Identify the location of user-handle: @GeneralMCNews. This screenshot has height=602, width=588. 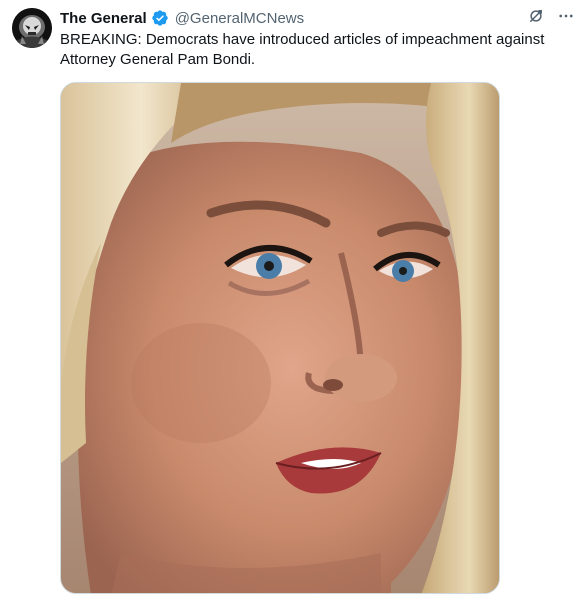
(239, 18).